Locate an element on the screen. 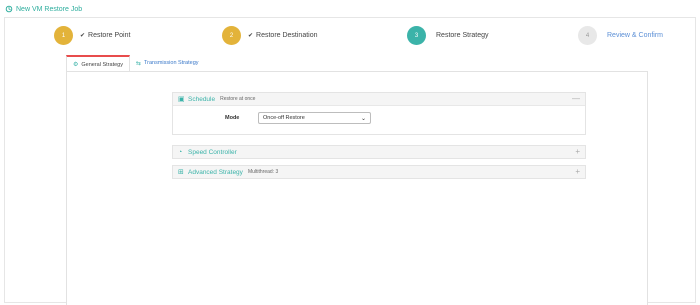 This screenshot has height=305, width=700. step-restore-strategy: 3 Restore Strategy is located at coordinates (448, 35).